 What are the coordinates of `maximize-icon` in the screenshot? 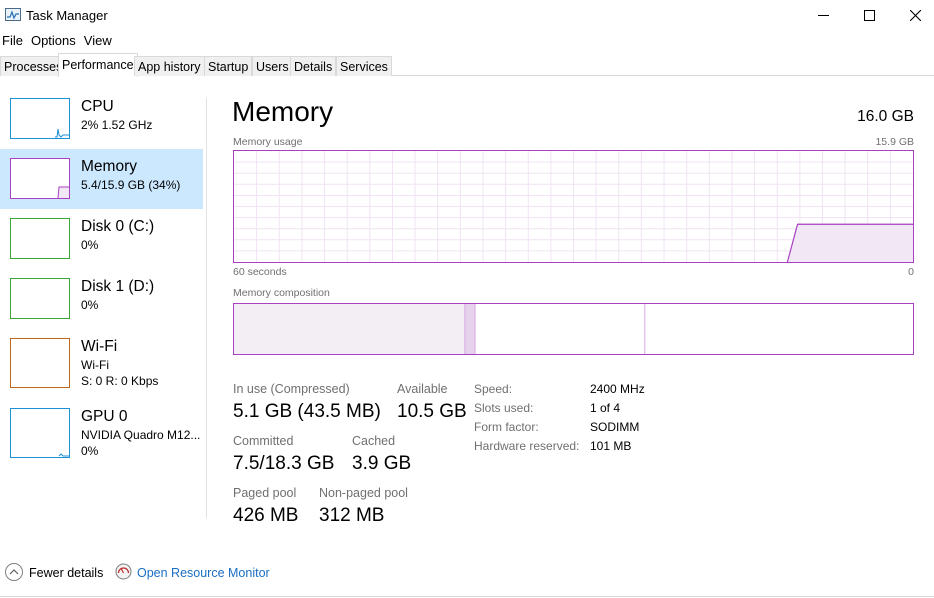 It's located at (869, 15).